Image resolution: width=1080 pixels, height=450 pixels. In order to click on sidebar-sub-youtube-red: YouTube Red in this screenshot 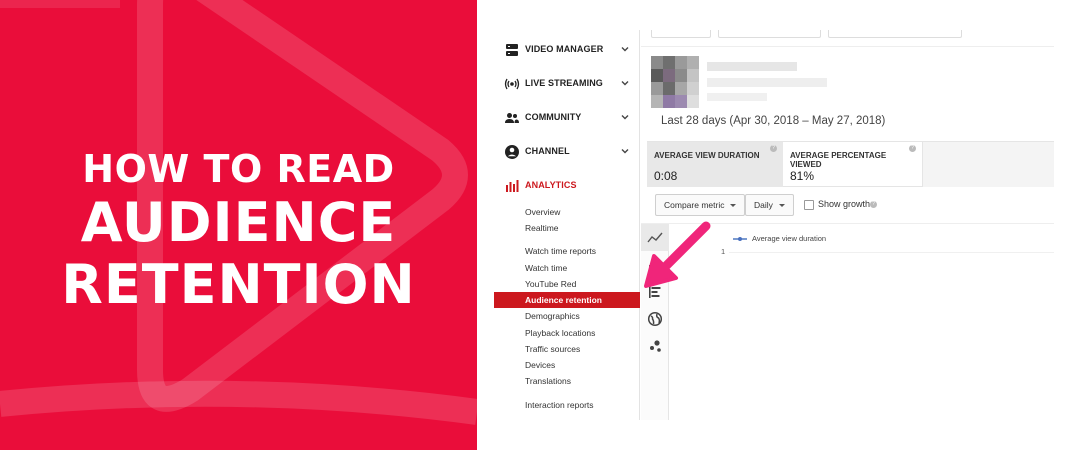, I will do `click(550, 284)`.